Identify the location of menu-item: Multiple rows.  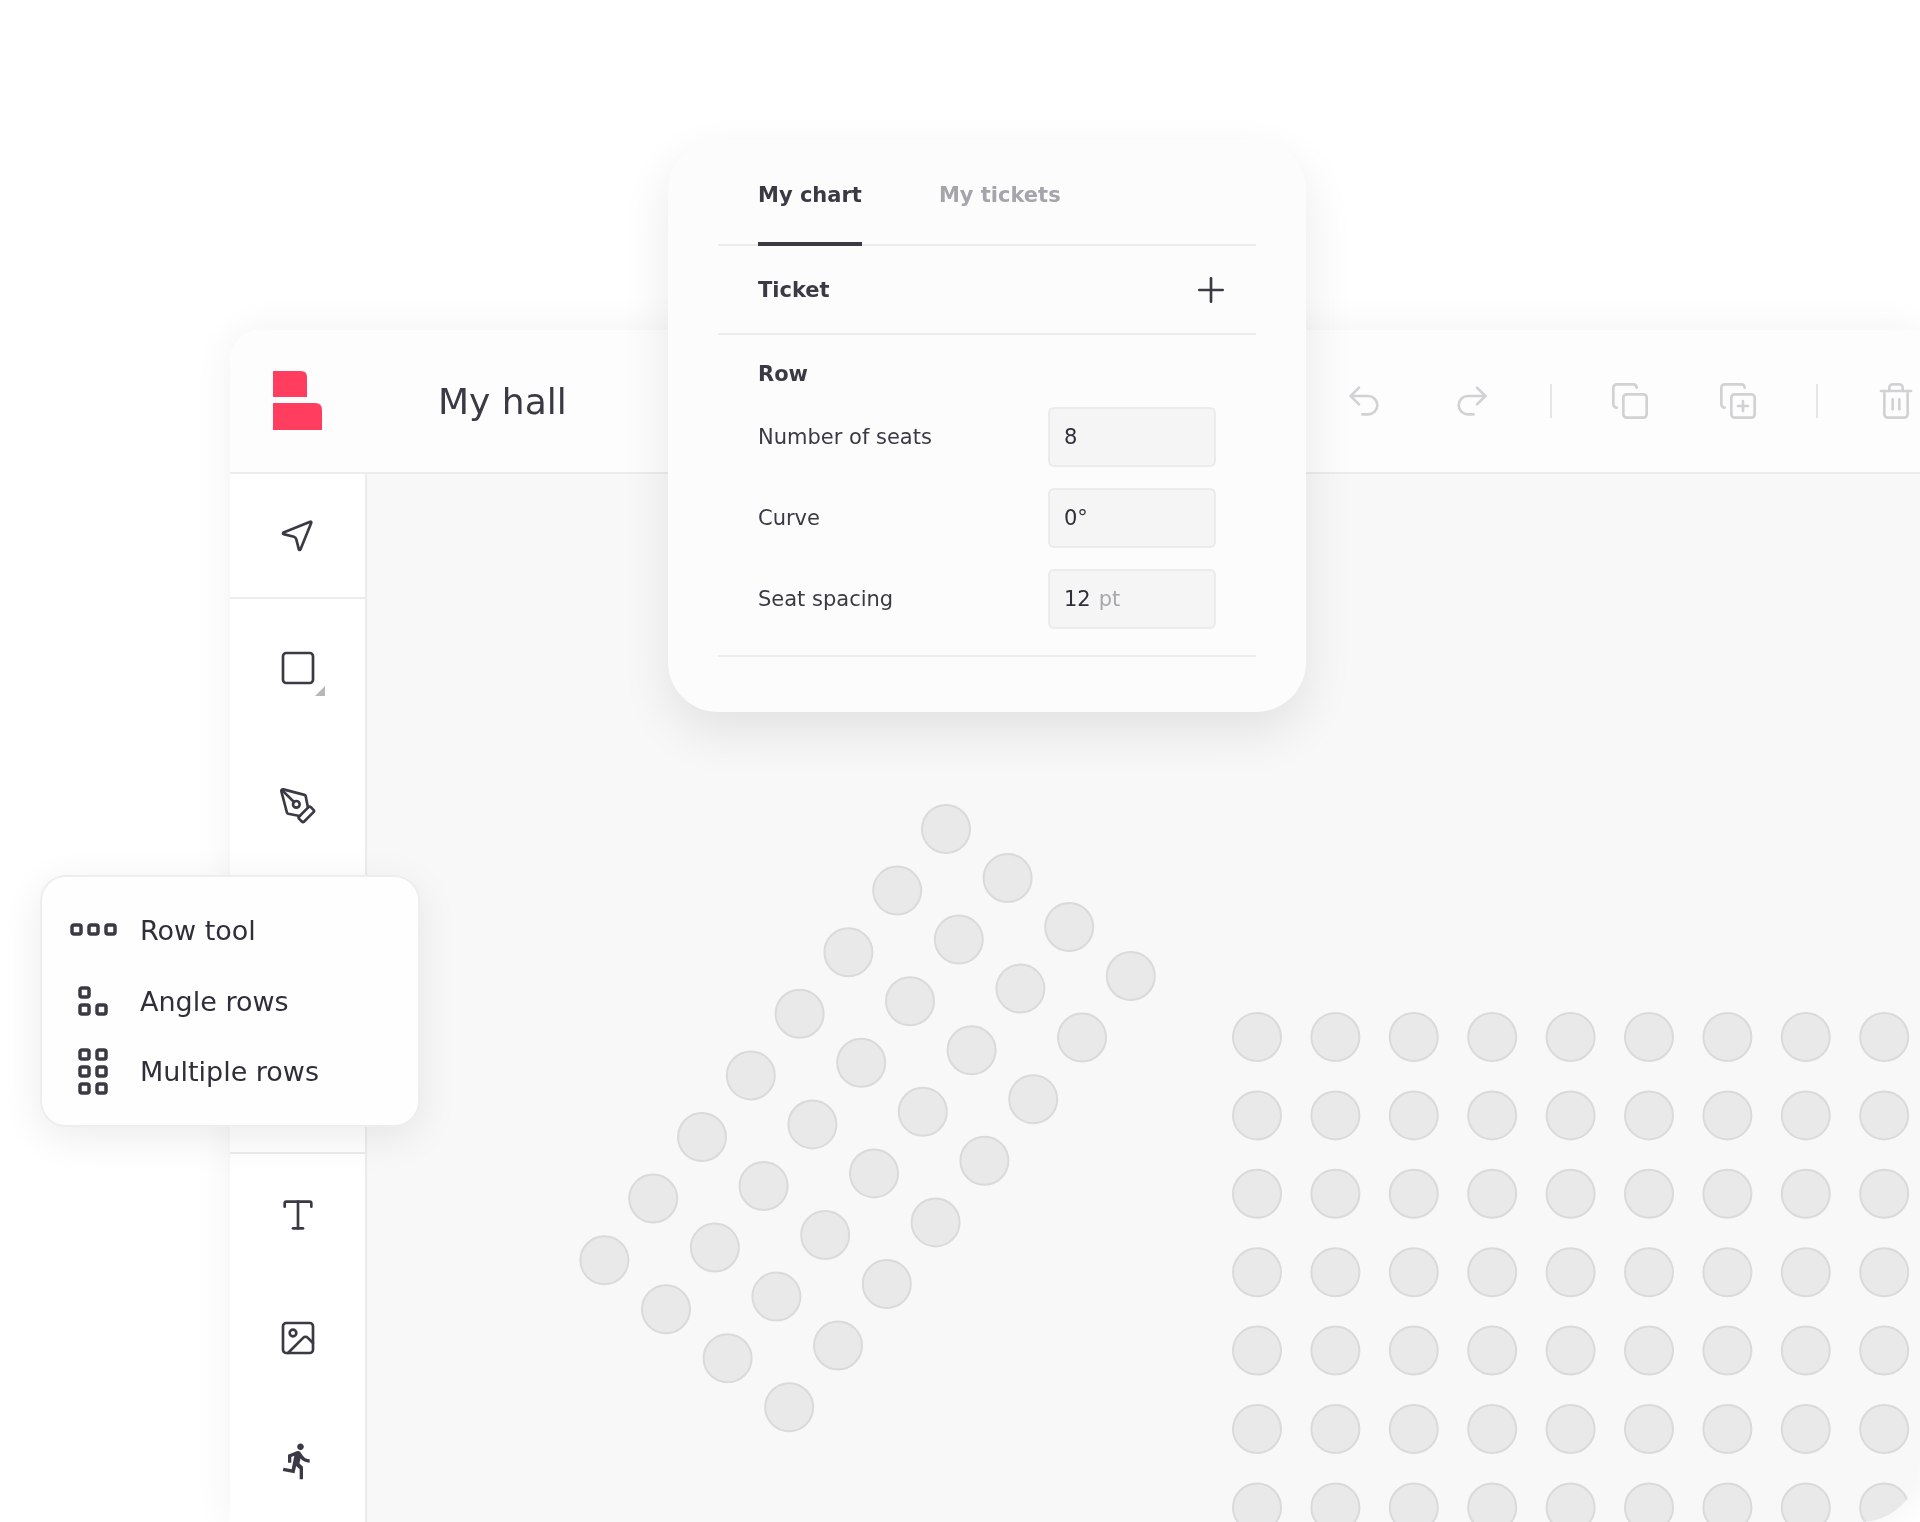
(230, 1071).